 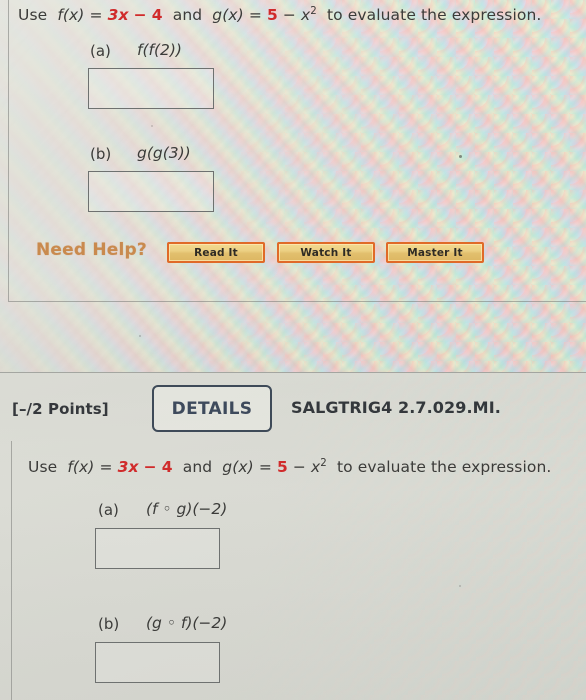 What do you see at coordinates (313, 11) in the screenshot?
I see `prompt-exponent: 2` at bounding box center [313, 11].